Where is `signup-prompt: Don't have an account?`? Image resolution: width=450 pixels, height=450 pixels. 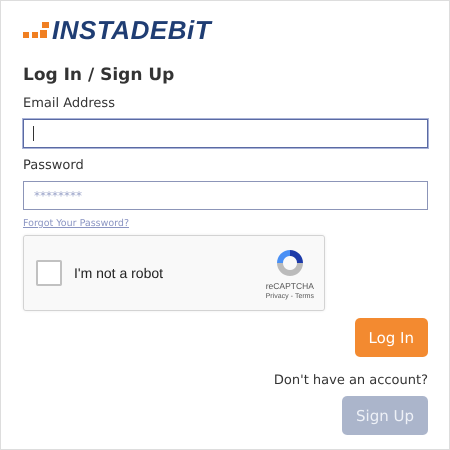 signup-prompt: Don't have an account? is located at coordinates (351, 380).